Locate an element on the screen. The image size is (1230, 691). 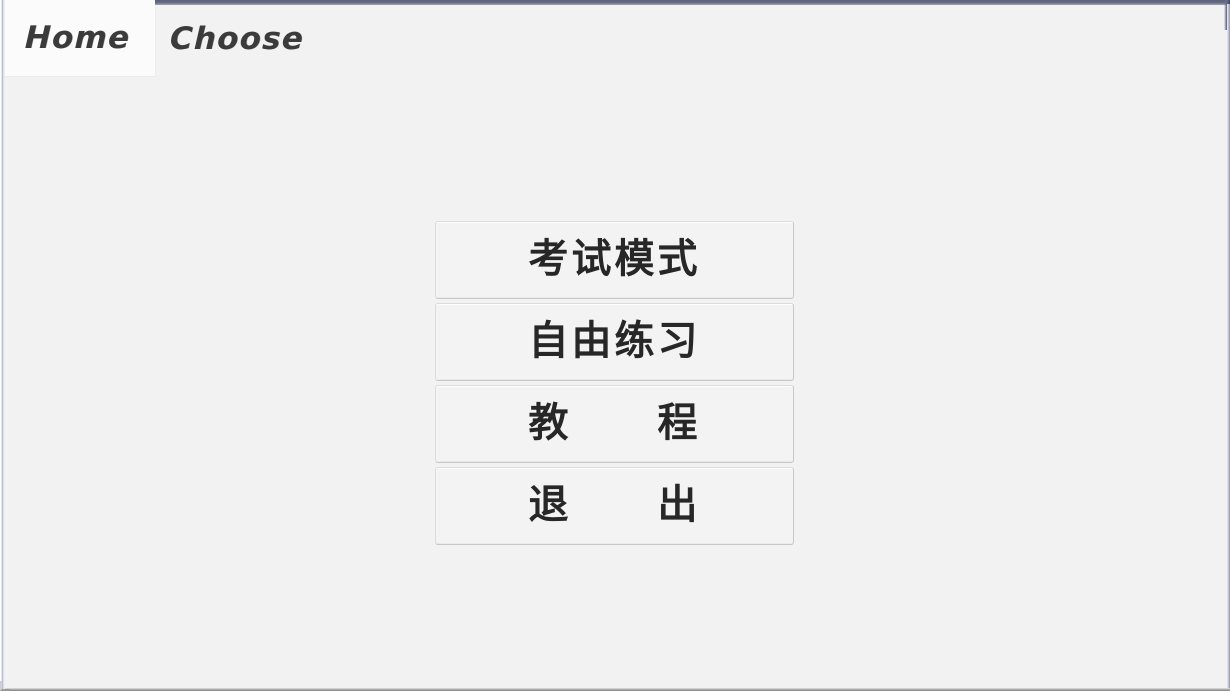
exit-button: 退 出 is located at coordinates (614, 506).